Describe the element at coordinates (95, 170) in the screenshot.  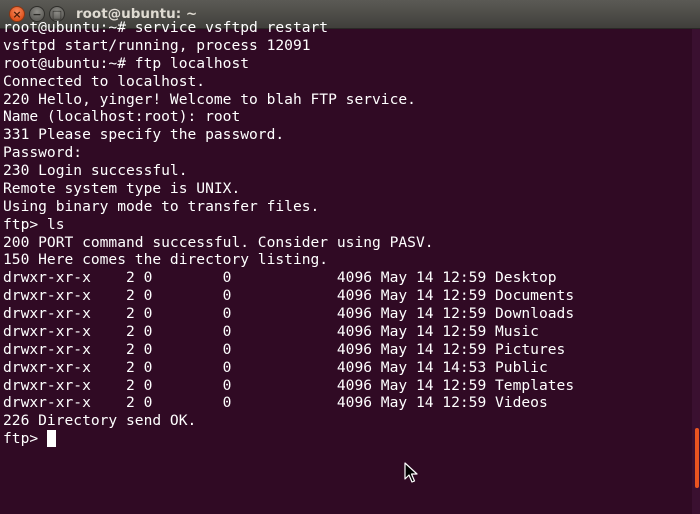
I see `terminal-line: 230 Login successful.` at that location.